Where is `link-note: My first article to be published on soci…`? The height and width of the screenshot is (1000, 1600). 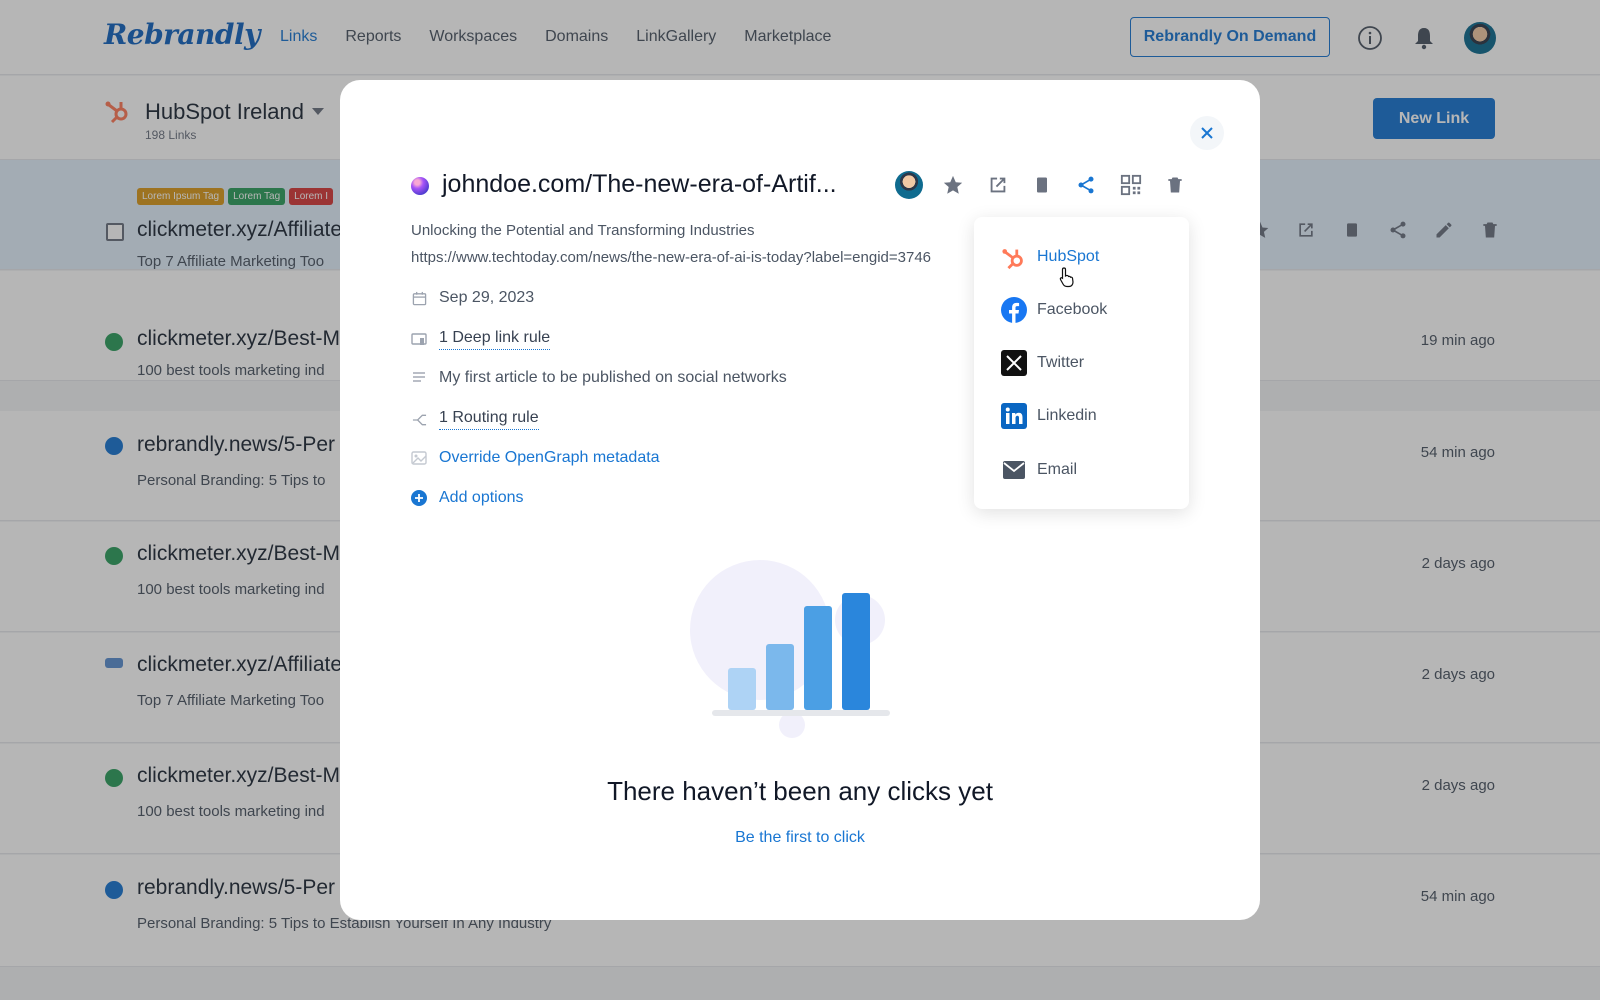
link-note: My first article to be published on soci… is located at coordinates (613, 378).